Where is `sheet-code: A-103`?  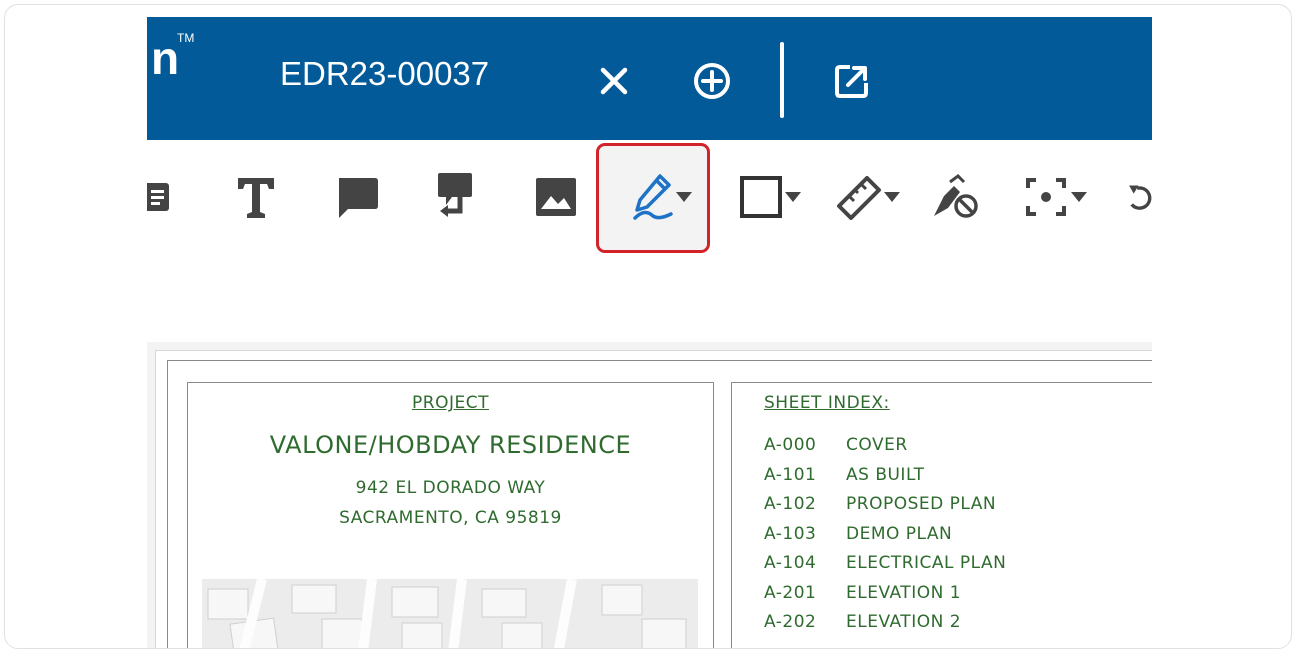 sheet-code: A-103 is located at coordinates (790, 533).